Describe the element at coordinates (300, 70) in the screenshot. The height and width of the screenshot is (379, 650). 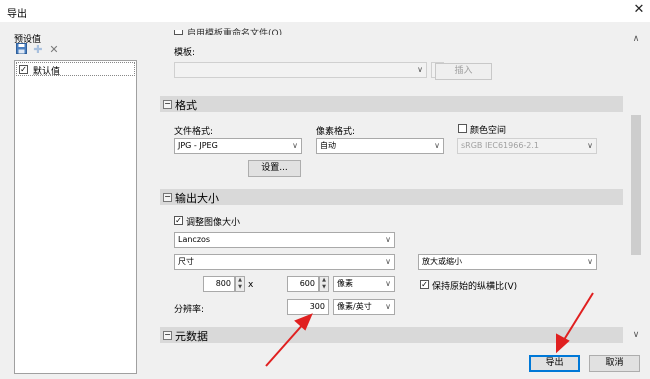
I see `template-select: ∨` at that location.